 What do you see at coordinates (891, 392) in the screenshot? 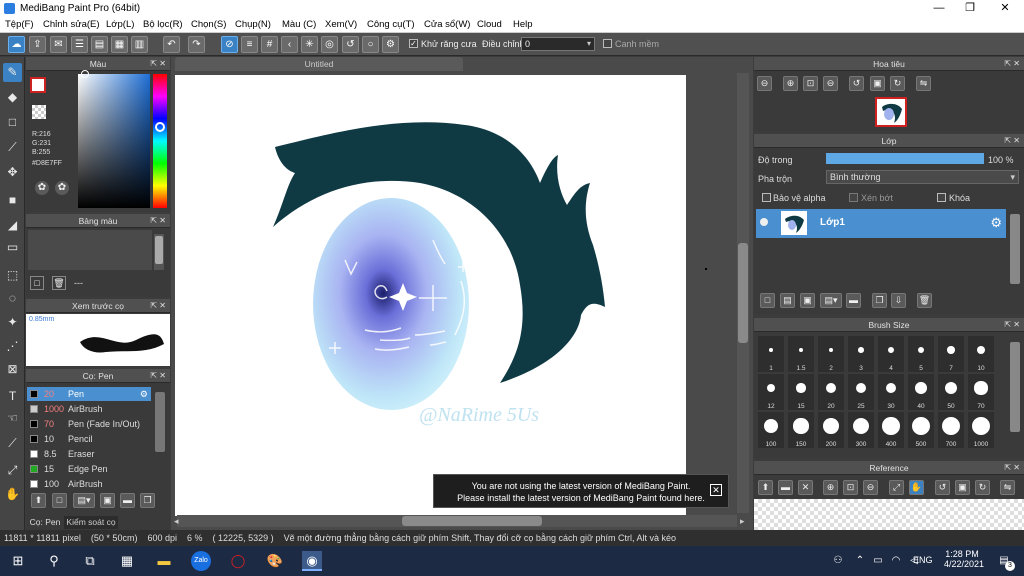
I see `brush-size-cell: 30` at bounding box center [891, 392].